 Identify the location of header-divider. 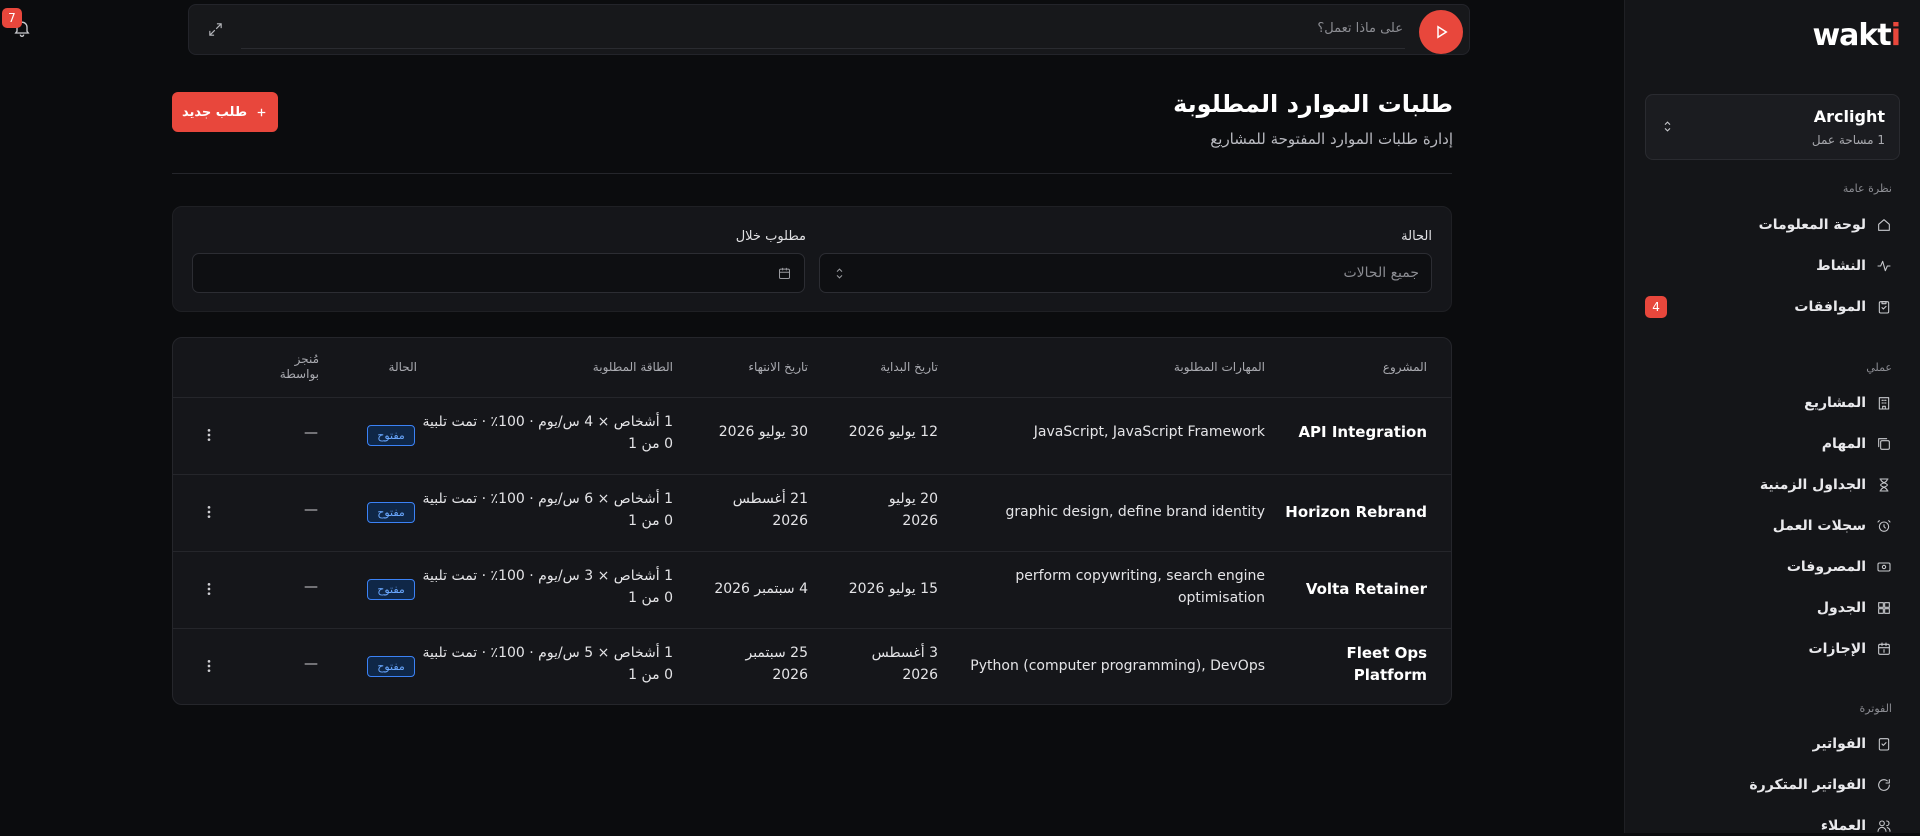
(812, 173).